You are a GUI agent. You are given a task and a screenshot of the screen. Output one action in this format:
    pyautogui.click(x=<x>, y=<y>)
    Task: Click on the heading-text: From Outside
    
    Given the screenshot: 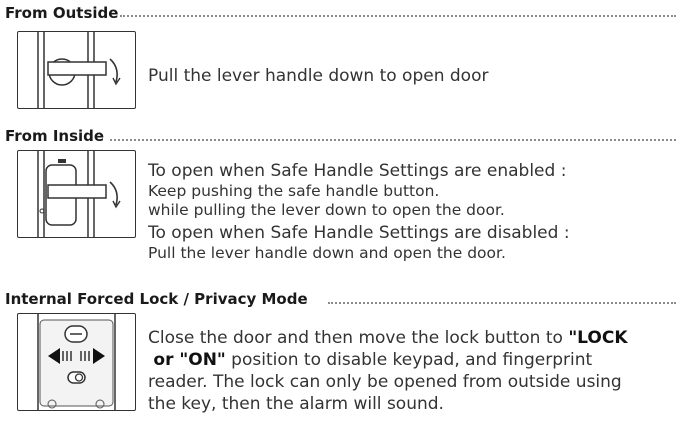 What is the action you would take?
    pyautogui.click(x=62, y=13)
    